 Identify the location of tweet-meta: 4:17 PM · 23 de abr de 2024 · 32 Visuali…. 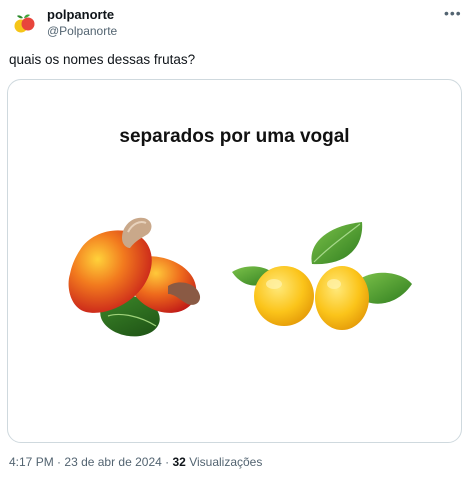
(135, 462).